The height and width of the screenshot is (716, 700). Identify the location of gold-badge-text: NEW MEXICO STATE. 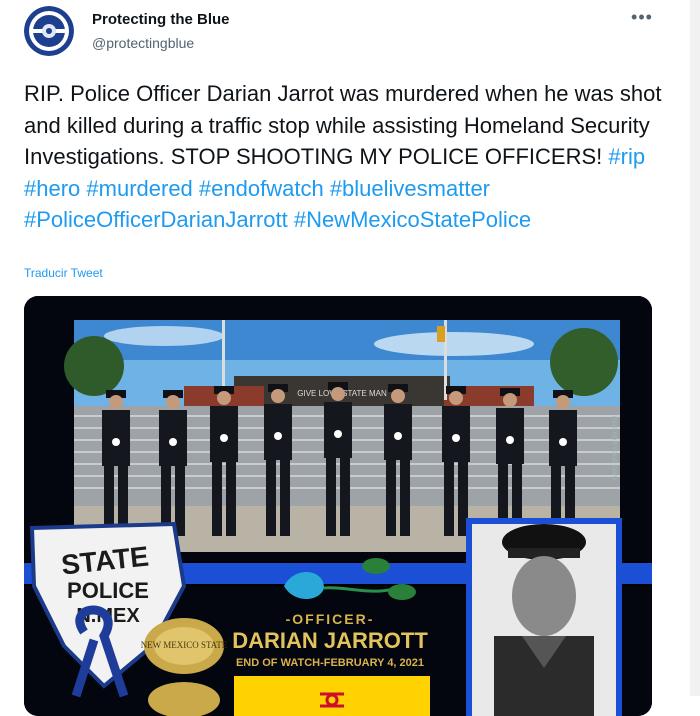
(184, 645).